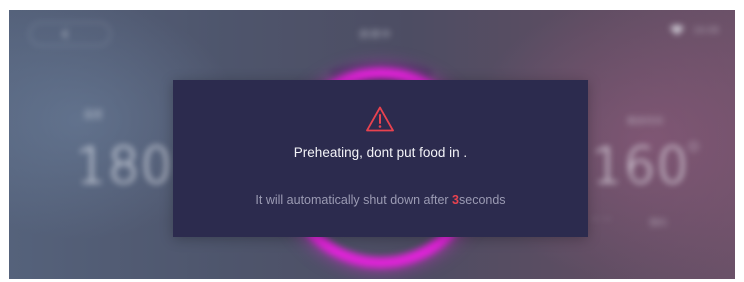 The width and height of the screenshot is (744, 282). What do you see at coordinates (706, 31) in the screenshot?
I see `clock: 16:08` at bounding box center [706, 31].